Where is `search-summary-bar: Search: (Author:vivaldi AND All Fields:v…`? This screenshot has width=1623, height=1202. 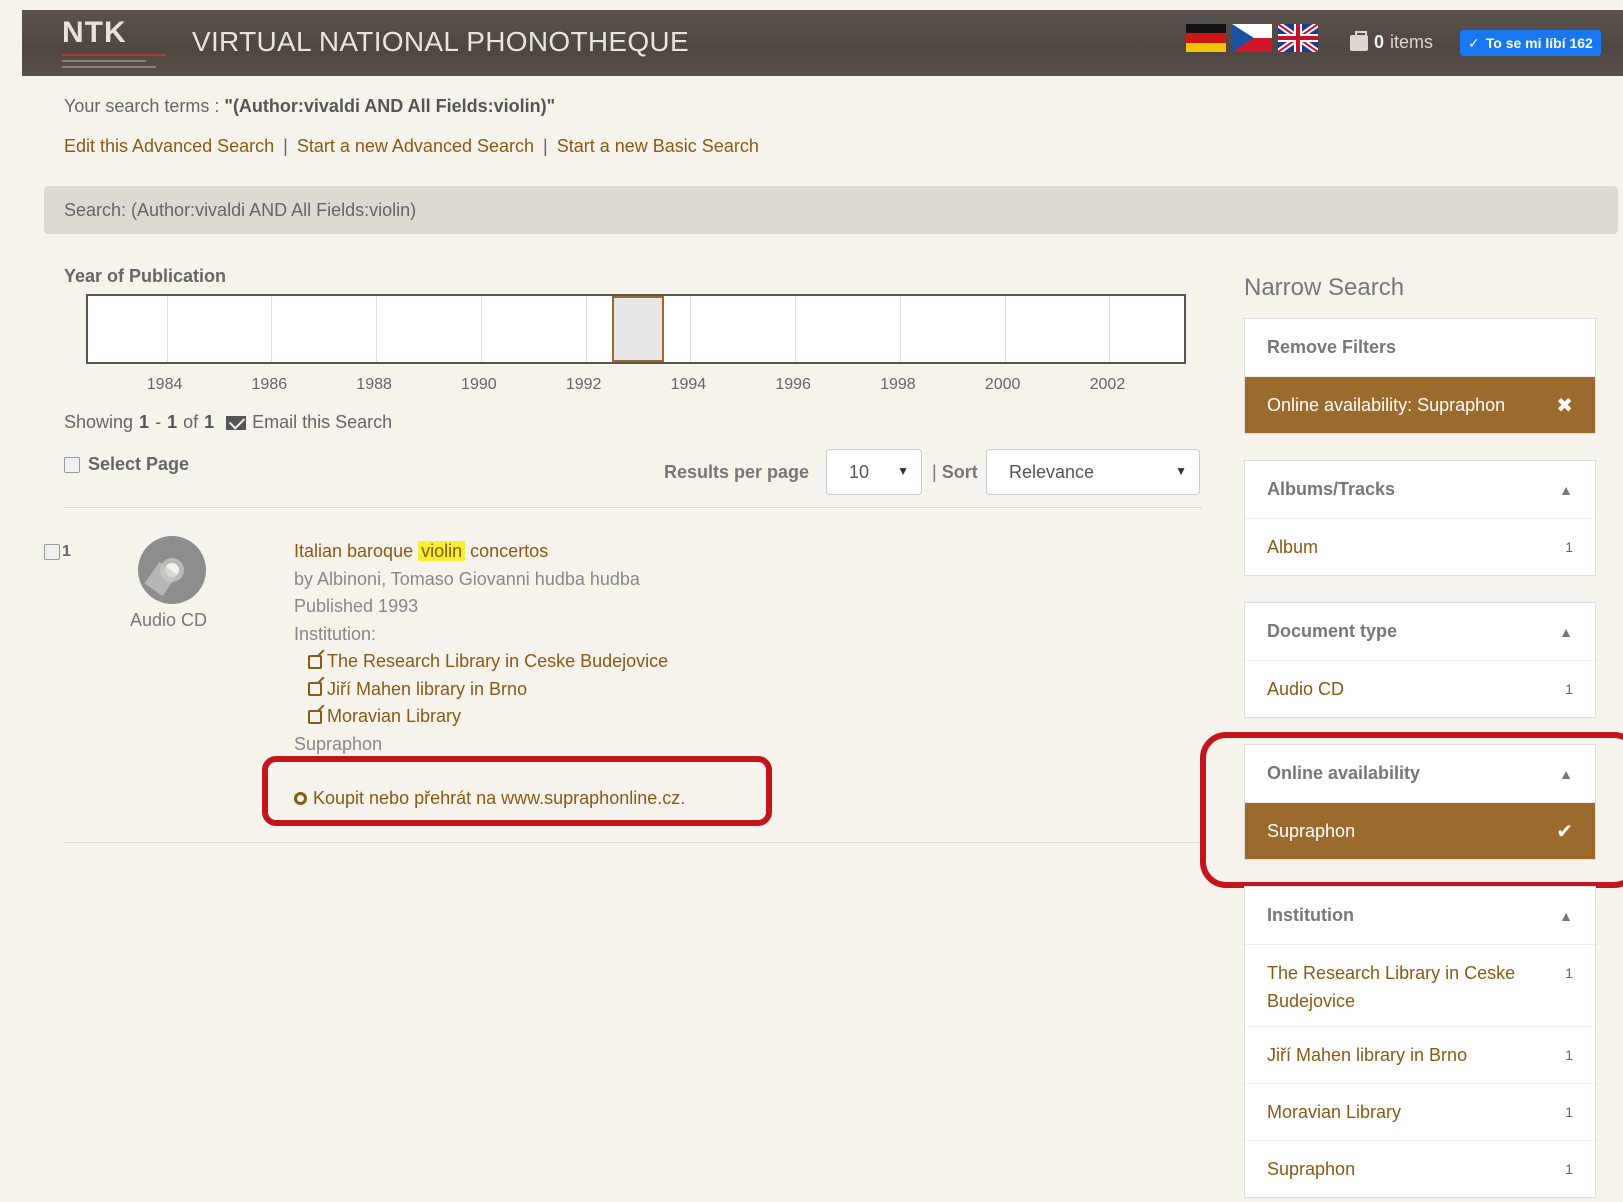
search-summary-bar: Search: (Author:vivaldi AND All Fields:v… is located at coordinates (831, 210).